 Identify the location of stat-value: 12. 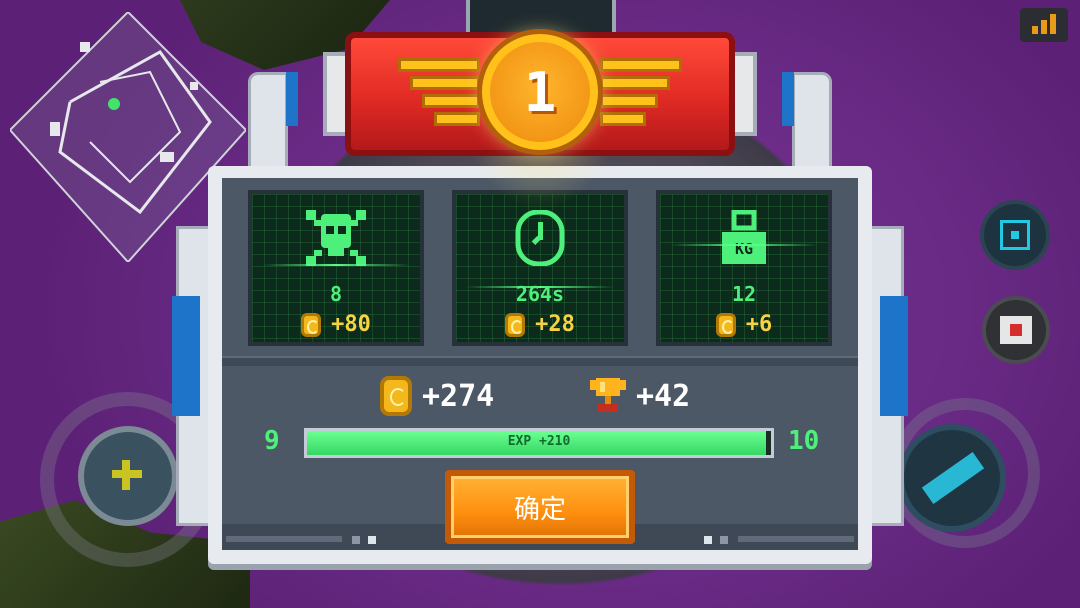
(744, 294).